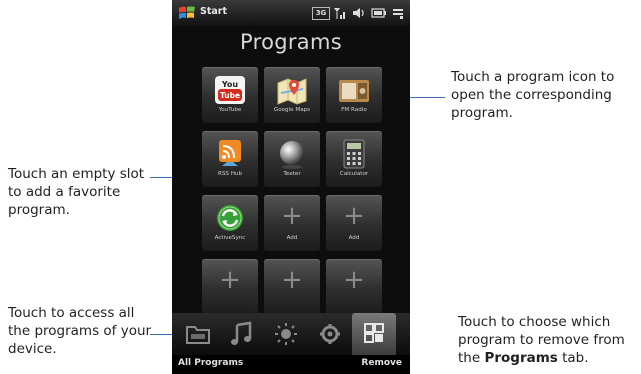 The height and width of the screenshot is (374, 641). I want to click on battery-icon, so click(378, 13).